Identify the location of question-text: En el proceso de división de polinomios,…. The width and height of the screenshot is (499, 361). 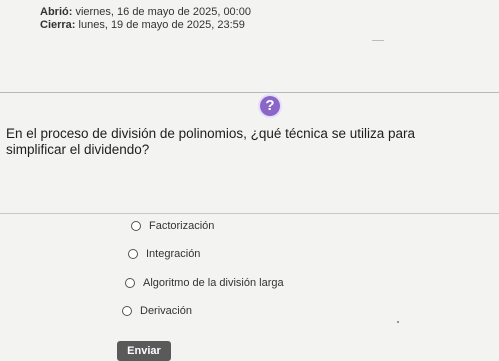
(210, 141).